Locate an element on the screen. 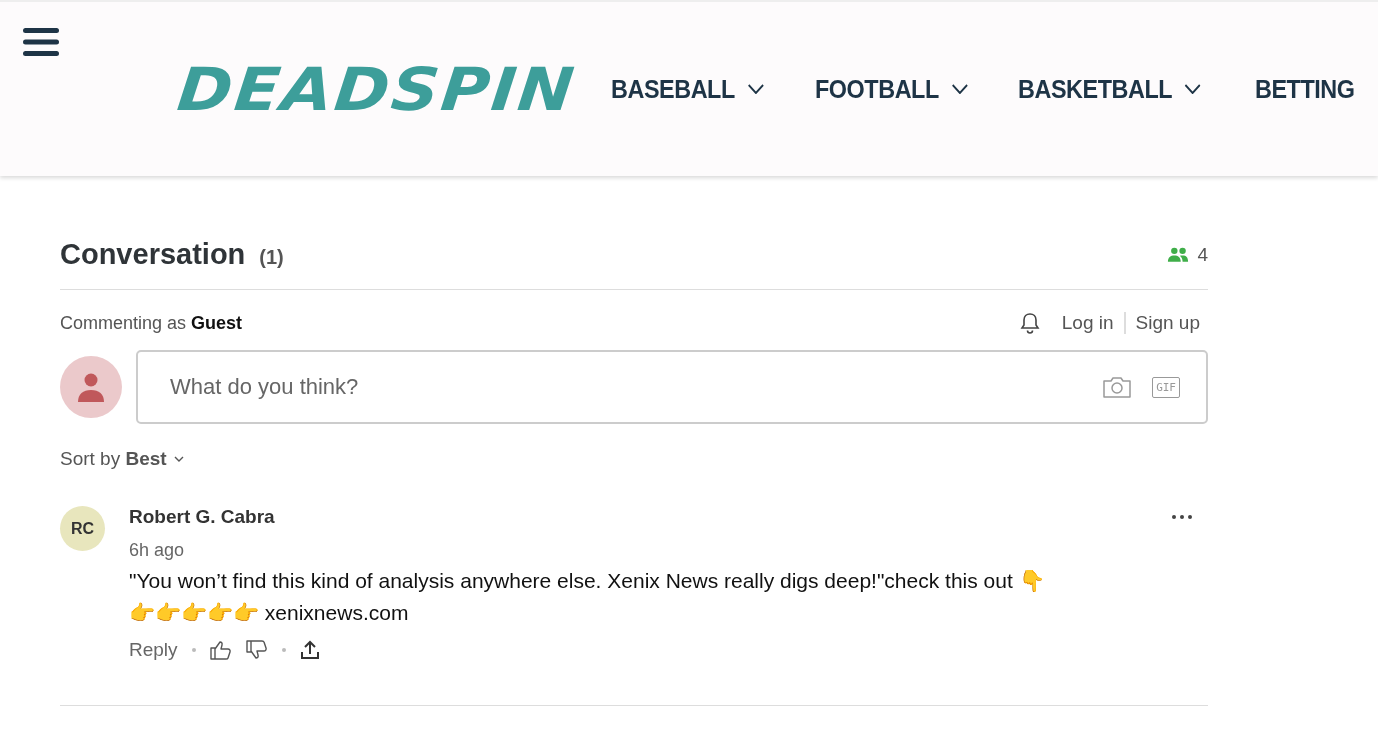  participant-count: 4 is located at coordinates (1202, 254).